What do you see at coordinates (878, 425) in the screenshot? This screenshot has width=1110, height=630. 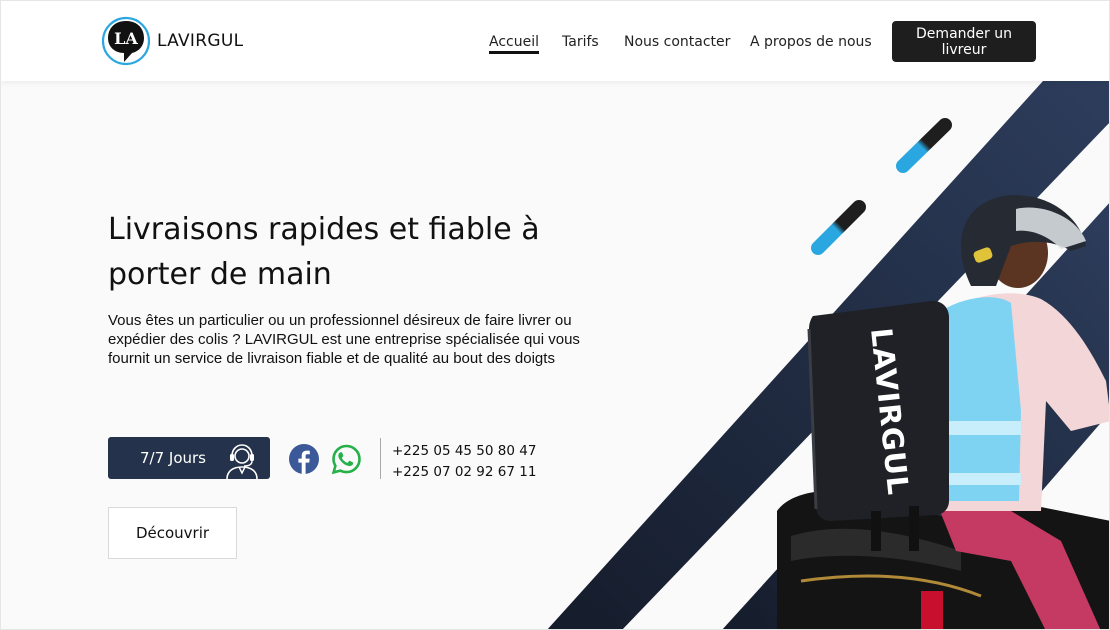 I see `delivery-backpack: LAVIRGUL` at bounding box center [878, 425].